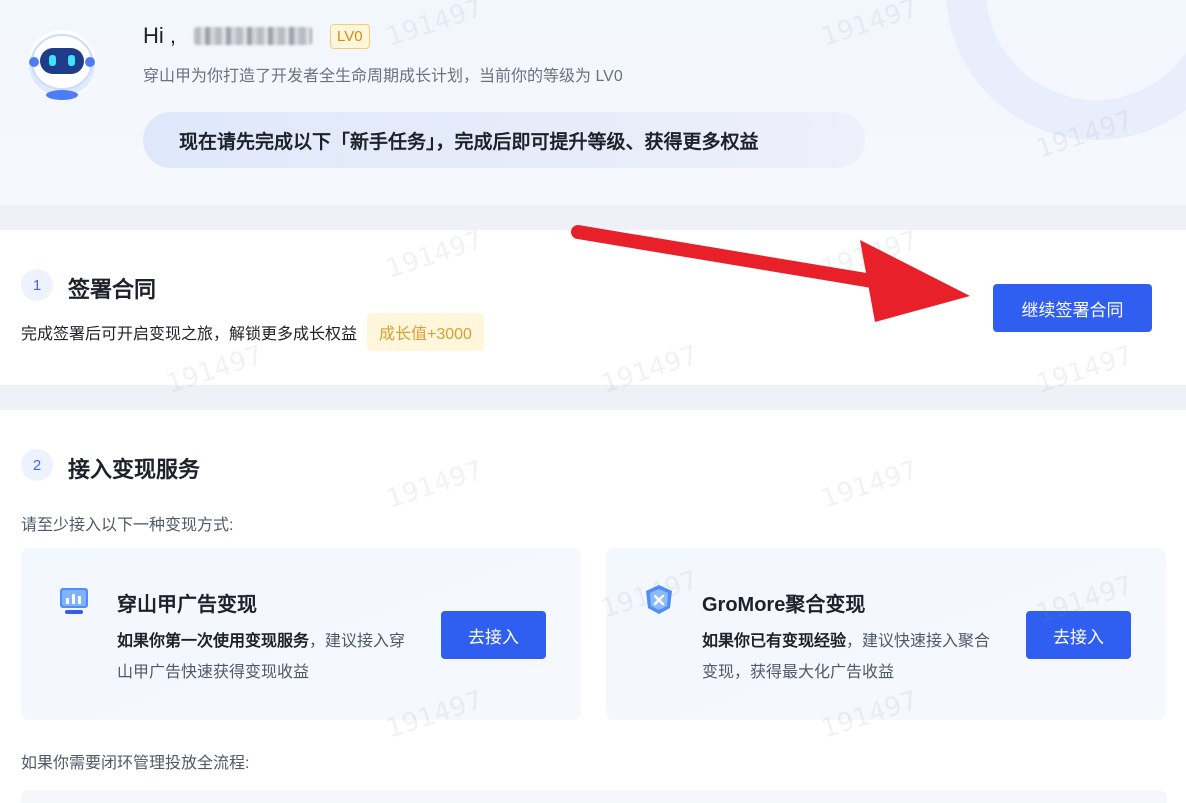 The height and width of the screenshot is (803, 1186). Describe the element at coordinates (134, 469) in the screenshot. I see `step-title: 接入变现服务` at that location.